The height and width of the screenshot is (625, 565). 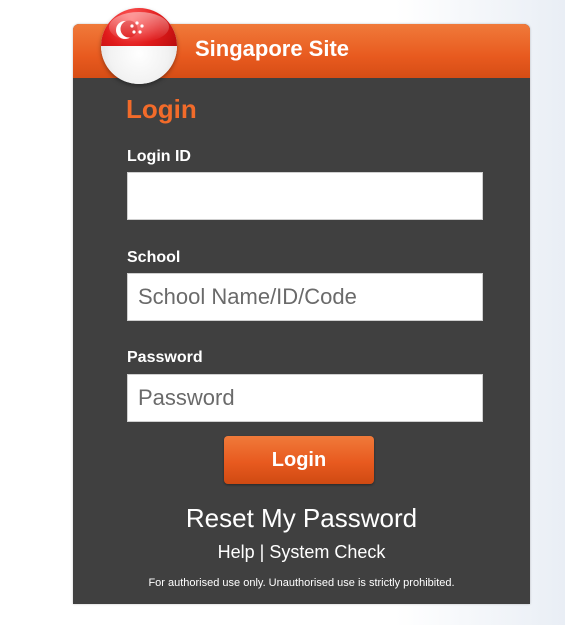 What do you see at coordinates (165, 357) in the screenshot?
I see `password-label: Password` at bounding box center [165, 357].